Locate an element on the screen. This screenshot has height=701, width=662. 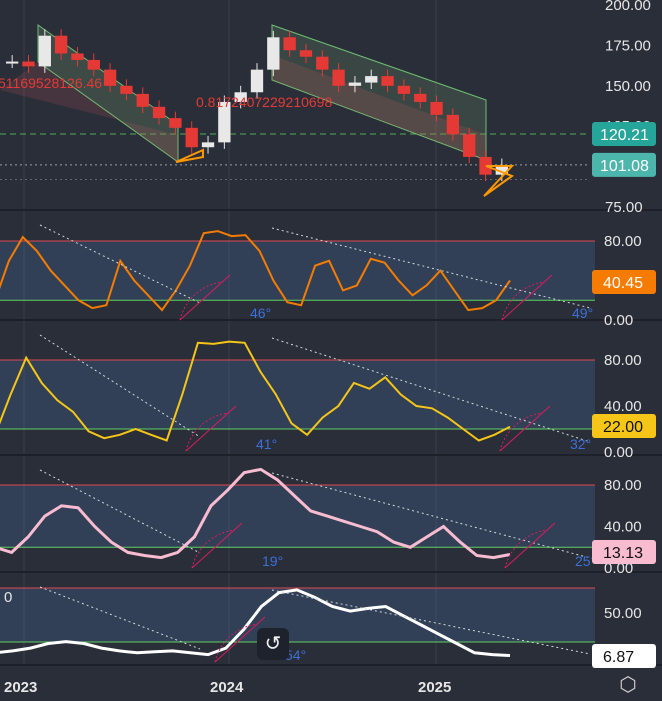
price-tag-label: 120.21 is located at coordinates (624, 135).